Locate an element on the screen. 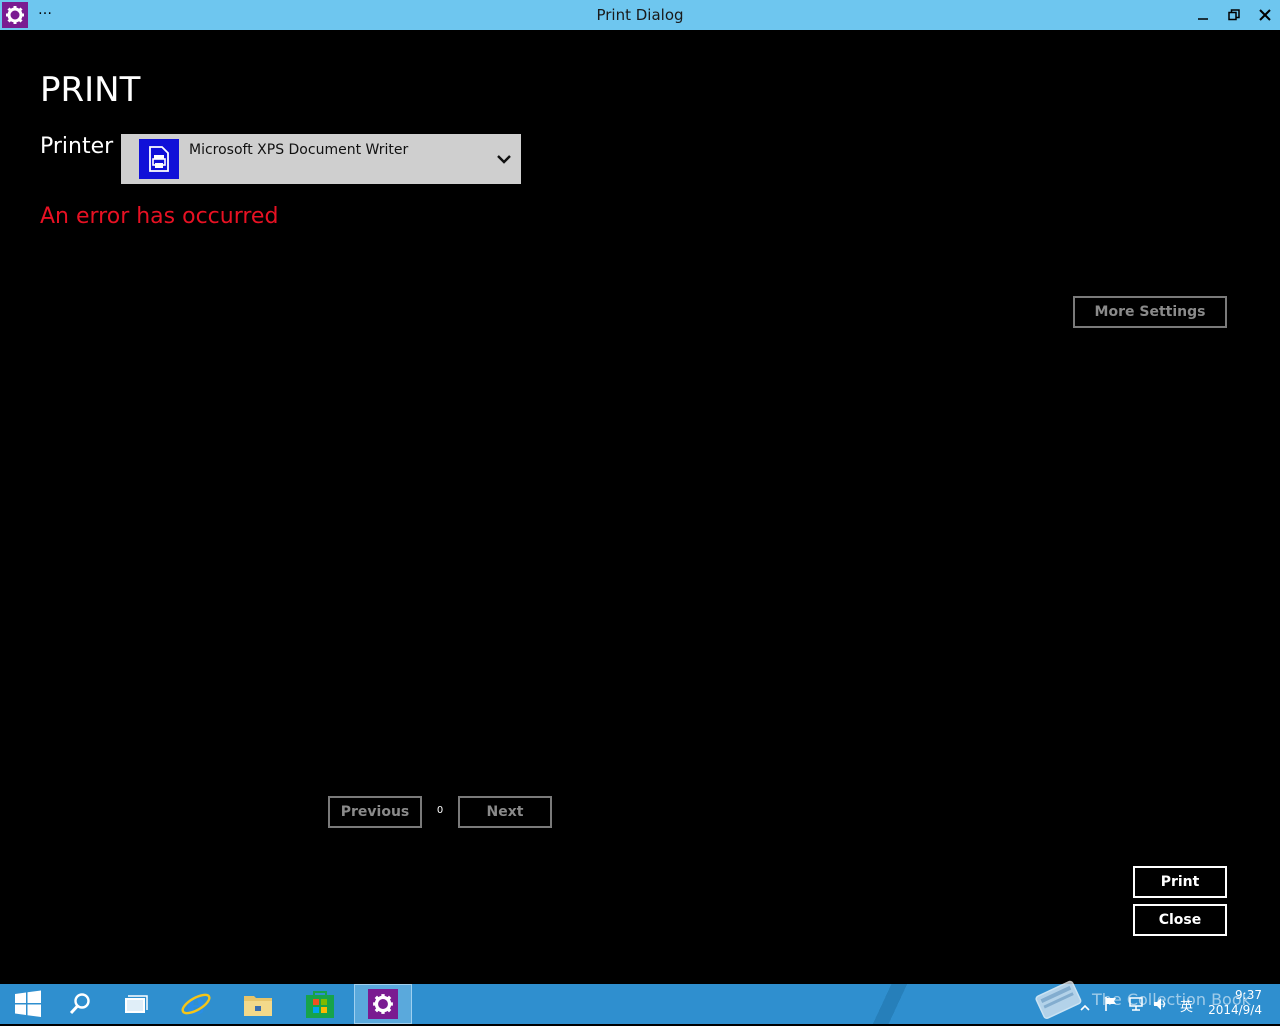  taskbar: e The Collection Book 英 9:37 2014/9/4 is located at coordinates (640, 1002).